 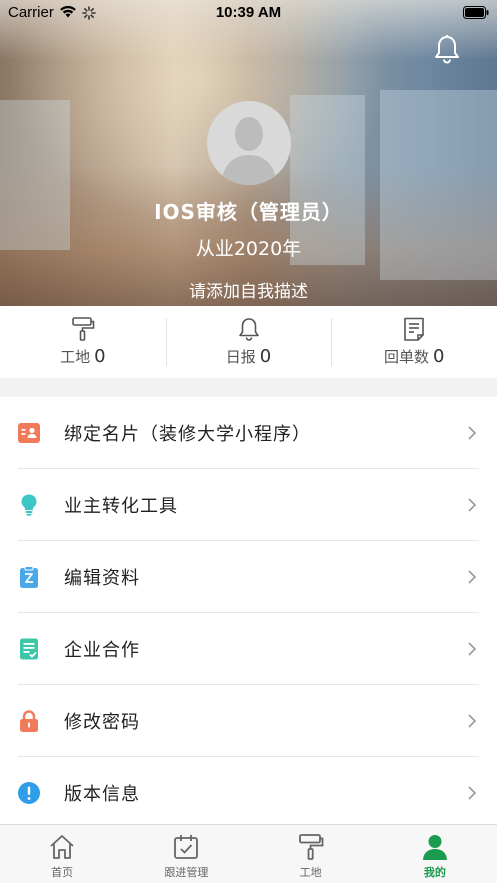 I want to click on menu-item-version-info: 版本信息, so click(x=248, y=790).